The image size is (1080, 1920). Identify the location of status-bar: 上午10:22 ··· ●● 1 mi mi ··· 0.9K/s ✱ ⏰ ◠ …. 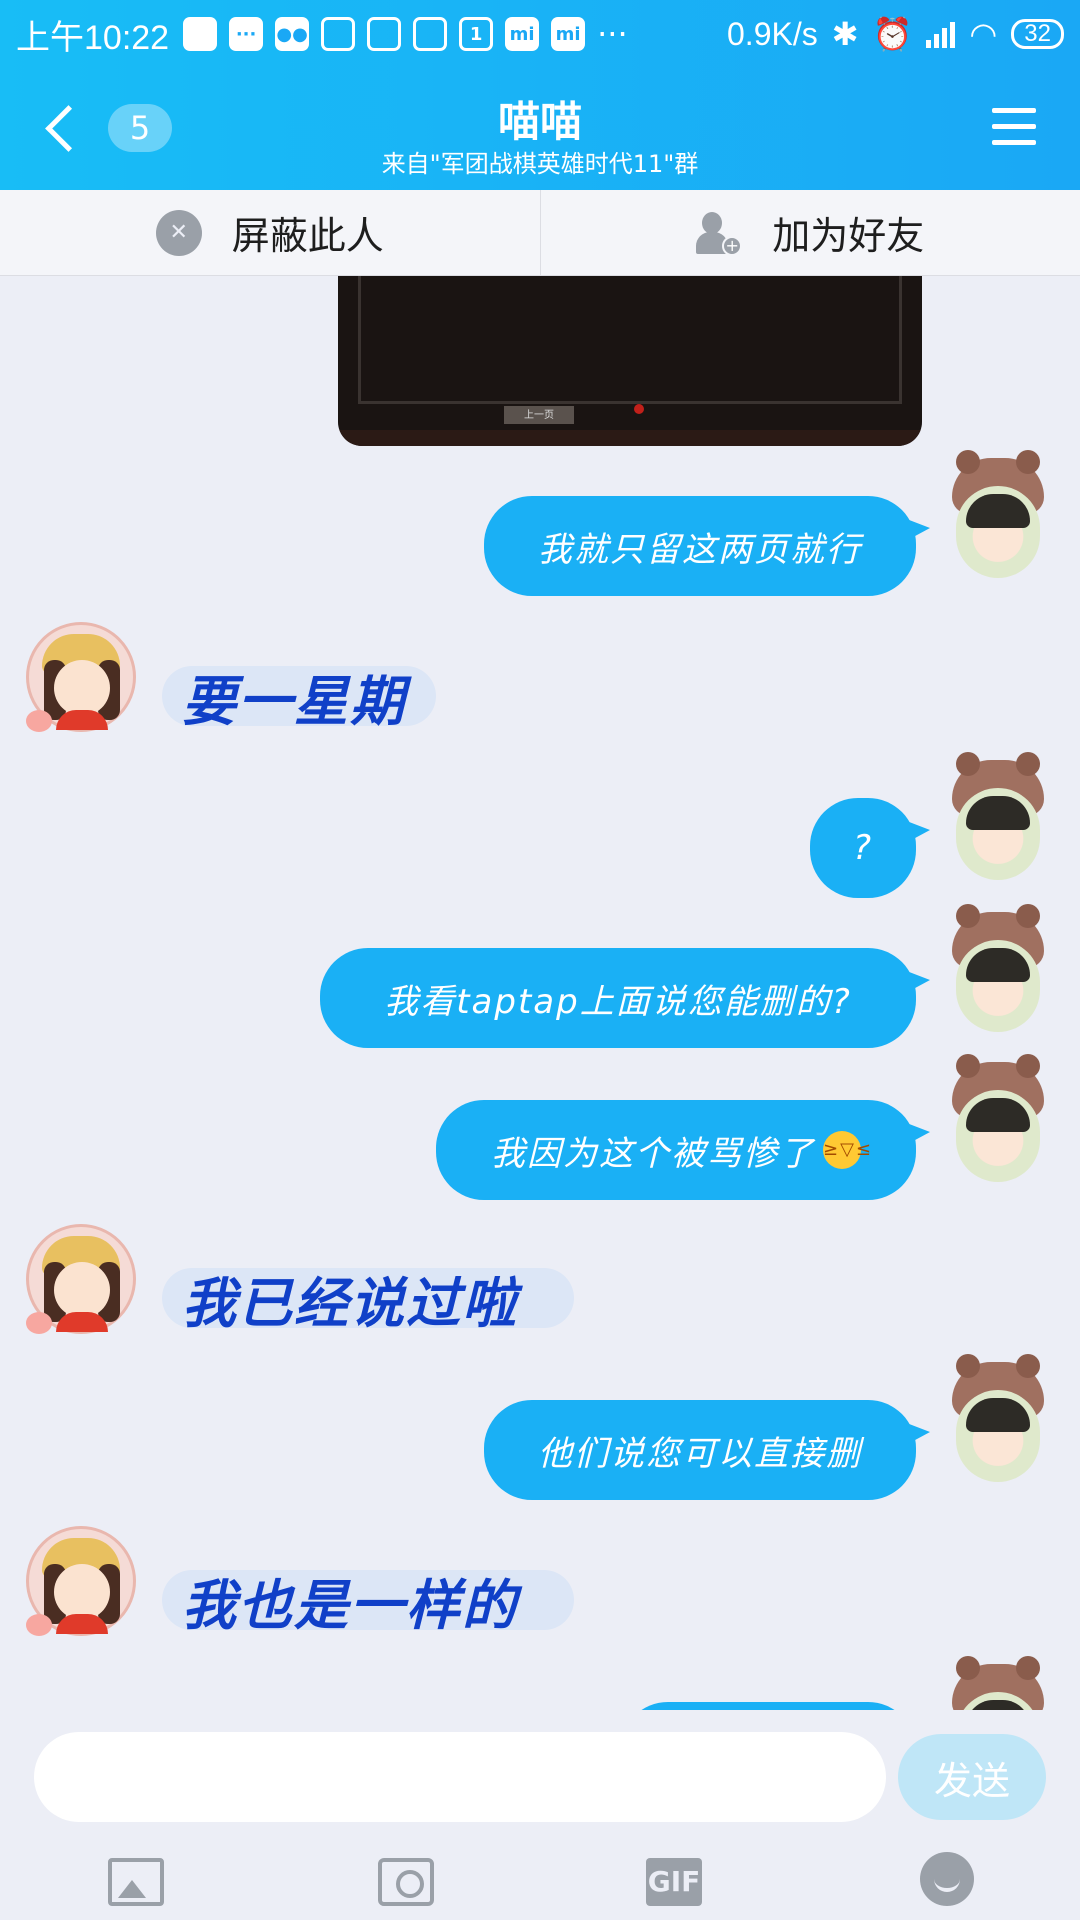
(540, 34).